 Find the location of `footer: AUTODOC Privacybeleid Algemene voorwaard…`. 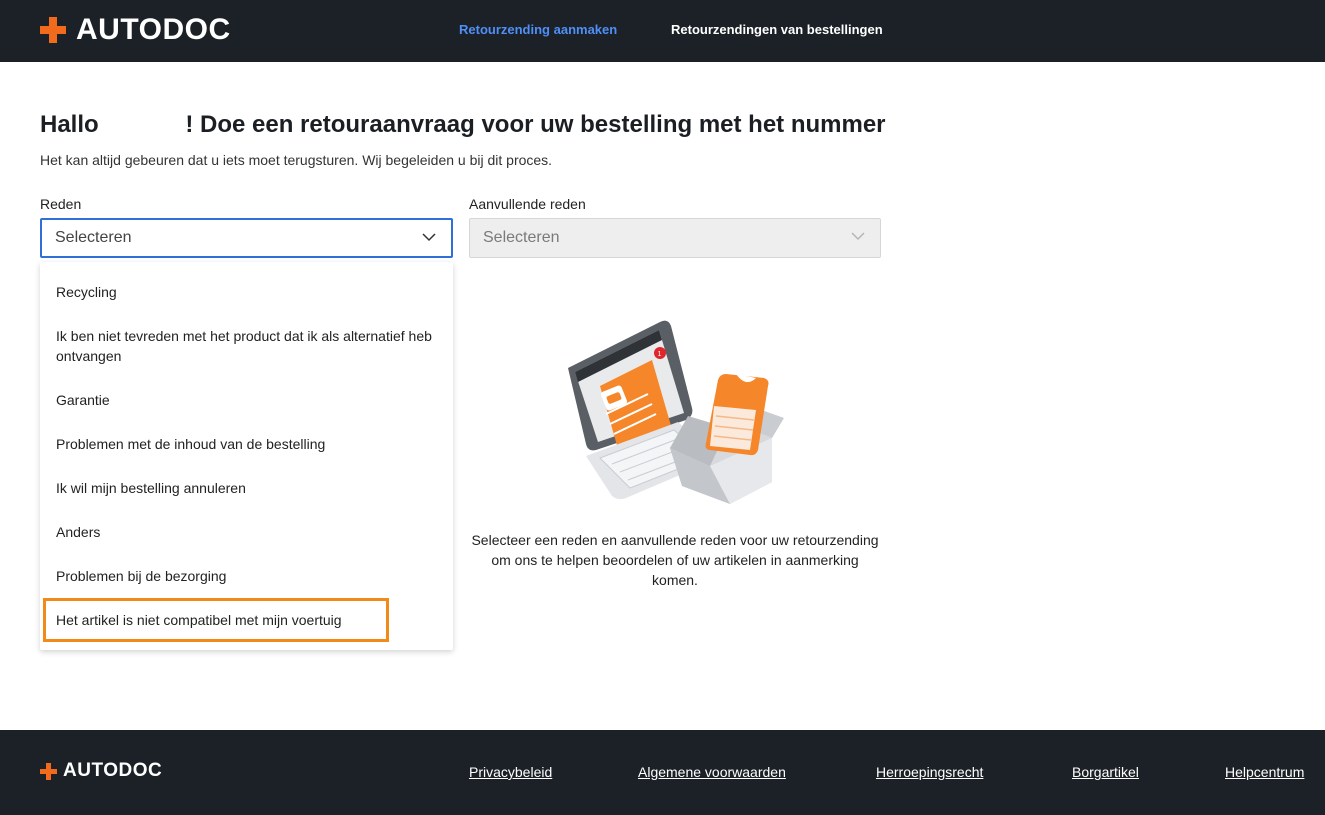

footer: AUTODOC Privacybeleid Algemene voorwaard… is located at coordinates (662, 772).